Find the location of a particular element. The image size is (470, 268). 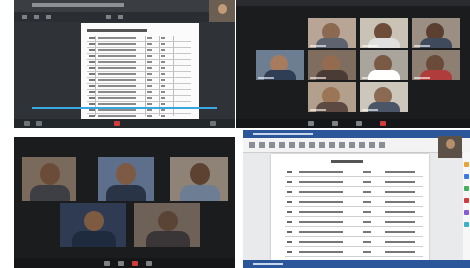

ribbon-toolbar is located at coordinates (356, 145).